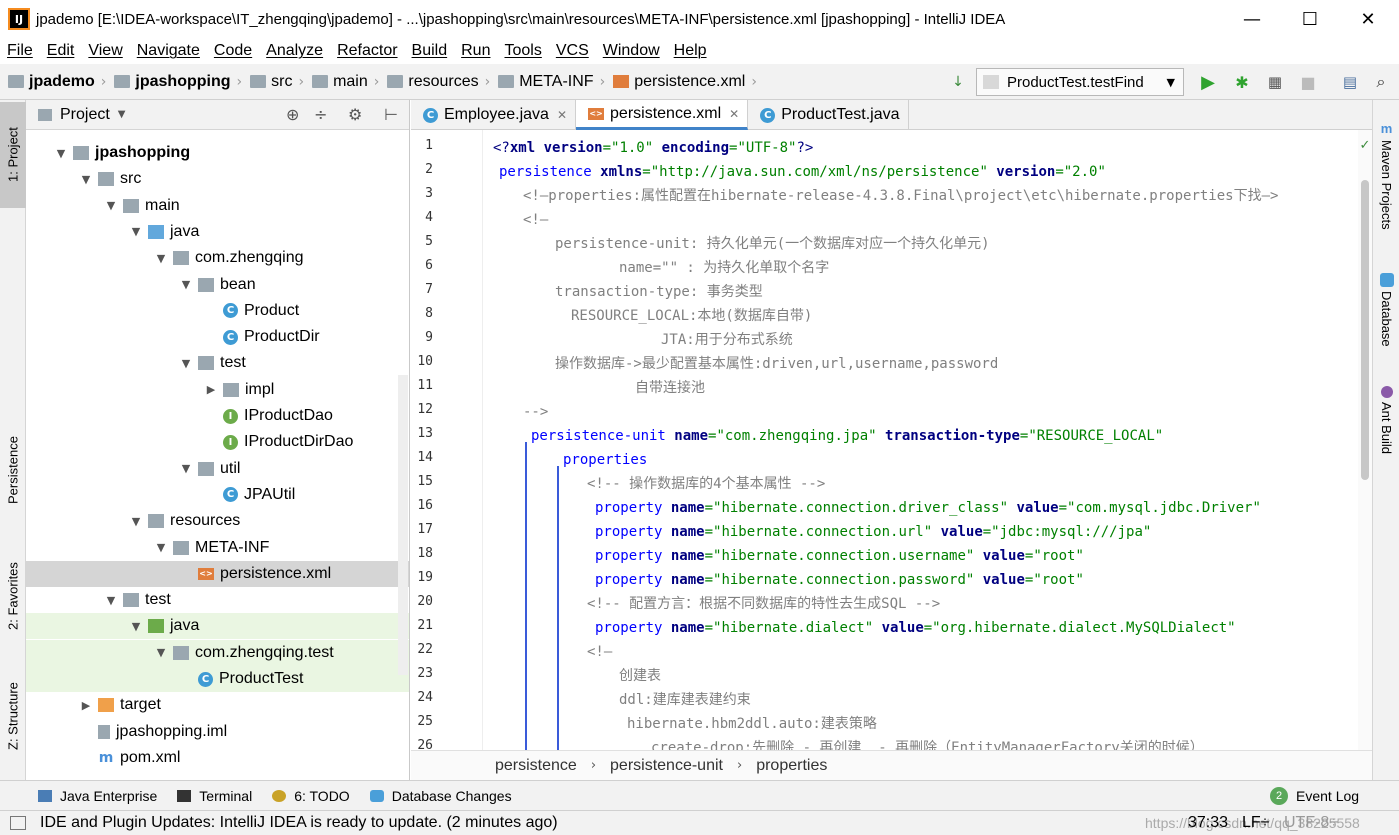 The width and height of the screenshot is (1399, 835). What do you see at coordinates (217, 416) in the screenshot?
I see `tree-item: I IProductDao` at bounding box center [217, 416].